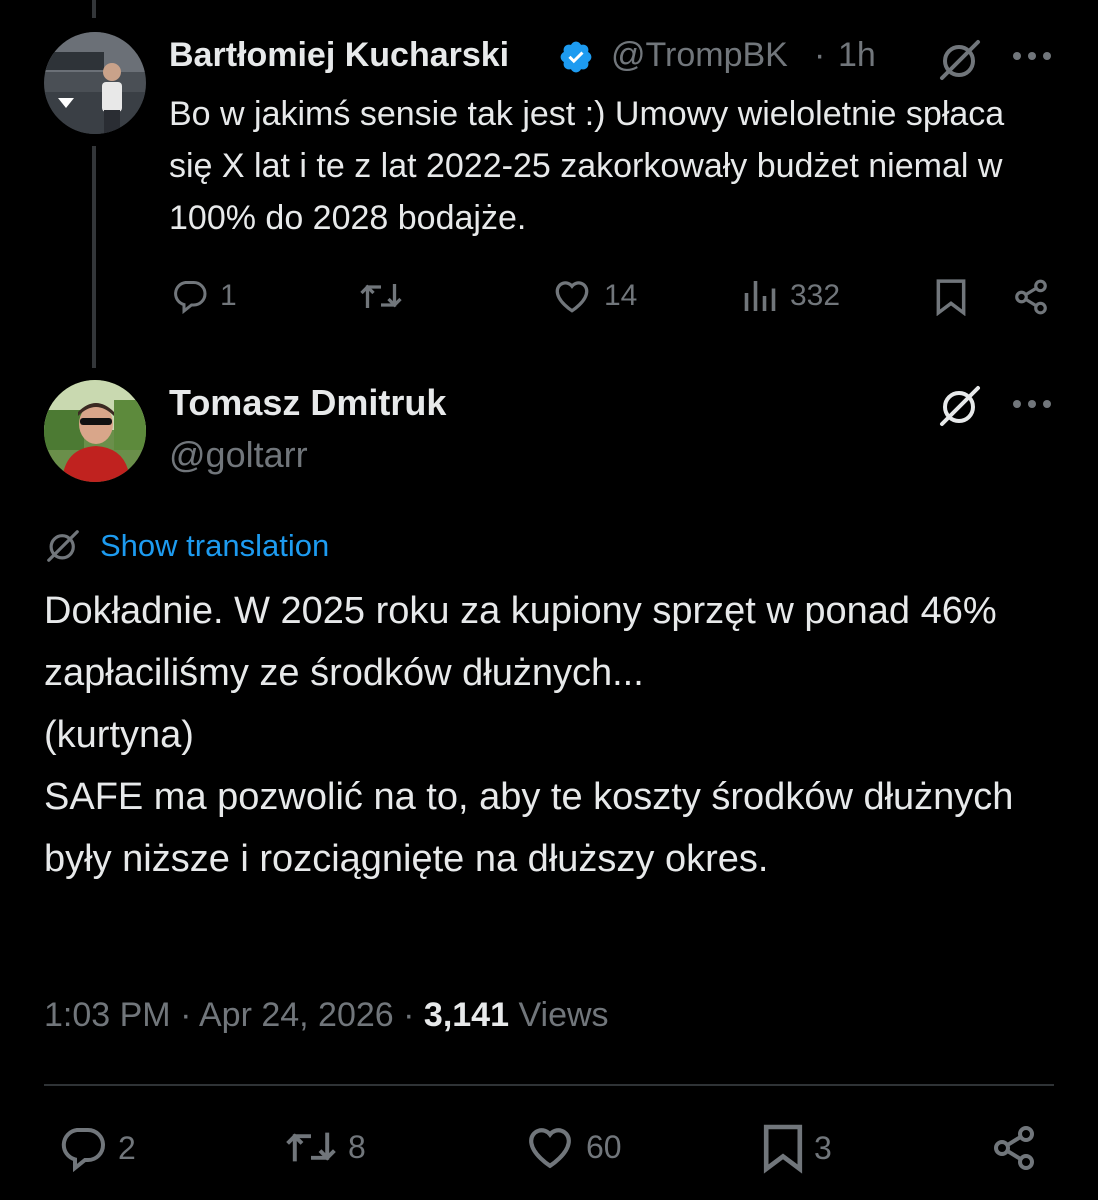  What do you see at coordinates (563, 1015) in the screenshot?
I see `views-label: Views` at bounding box center [563, 1015].